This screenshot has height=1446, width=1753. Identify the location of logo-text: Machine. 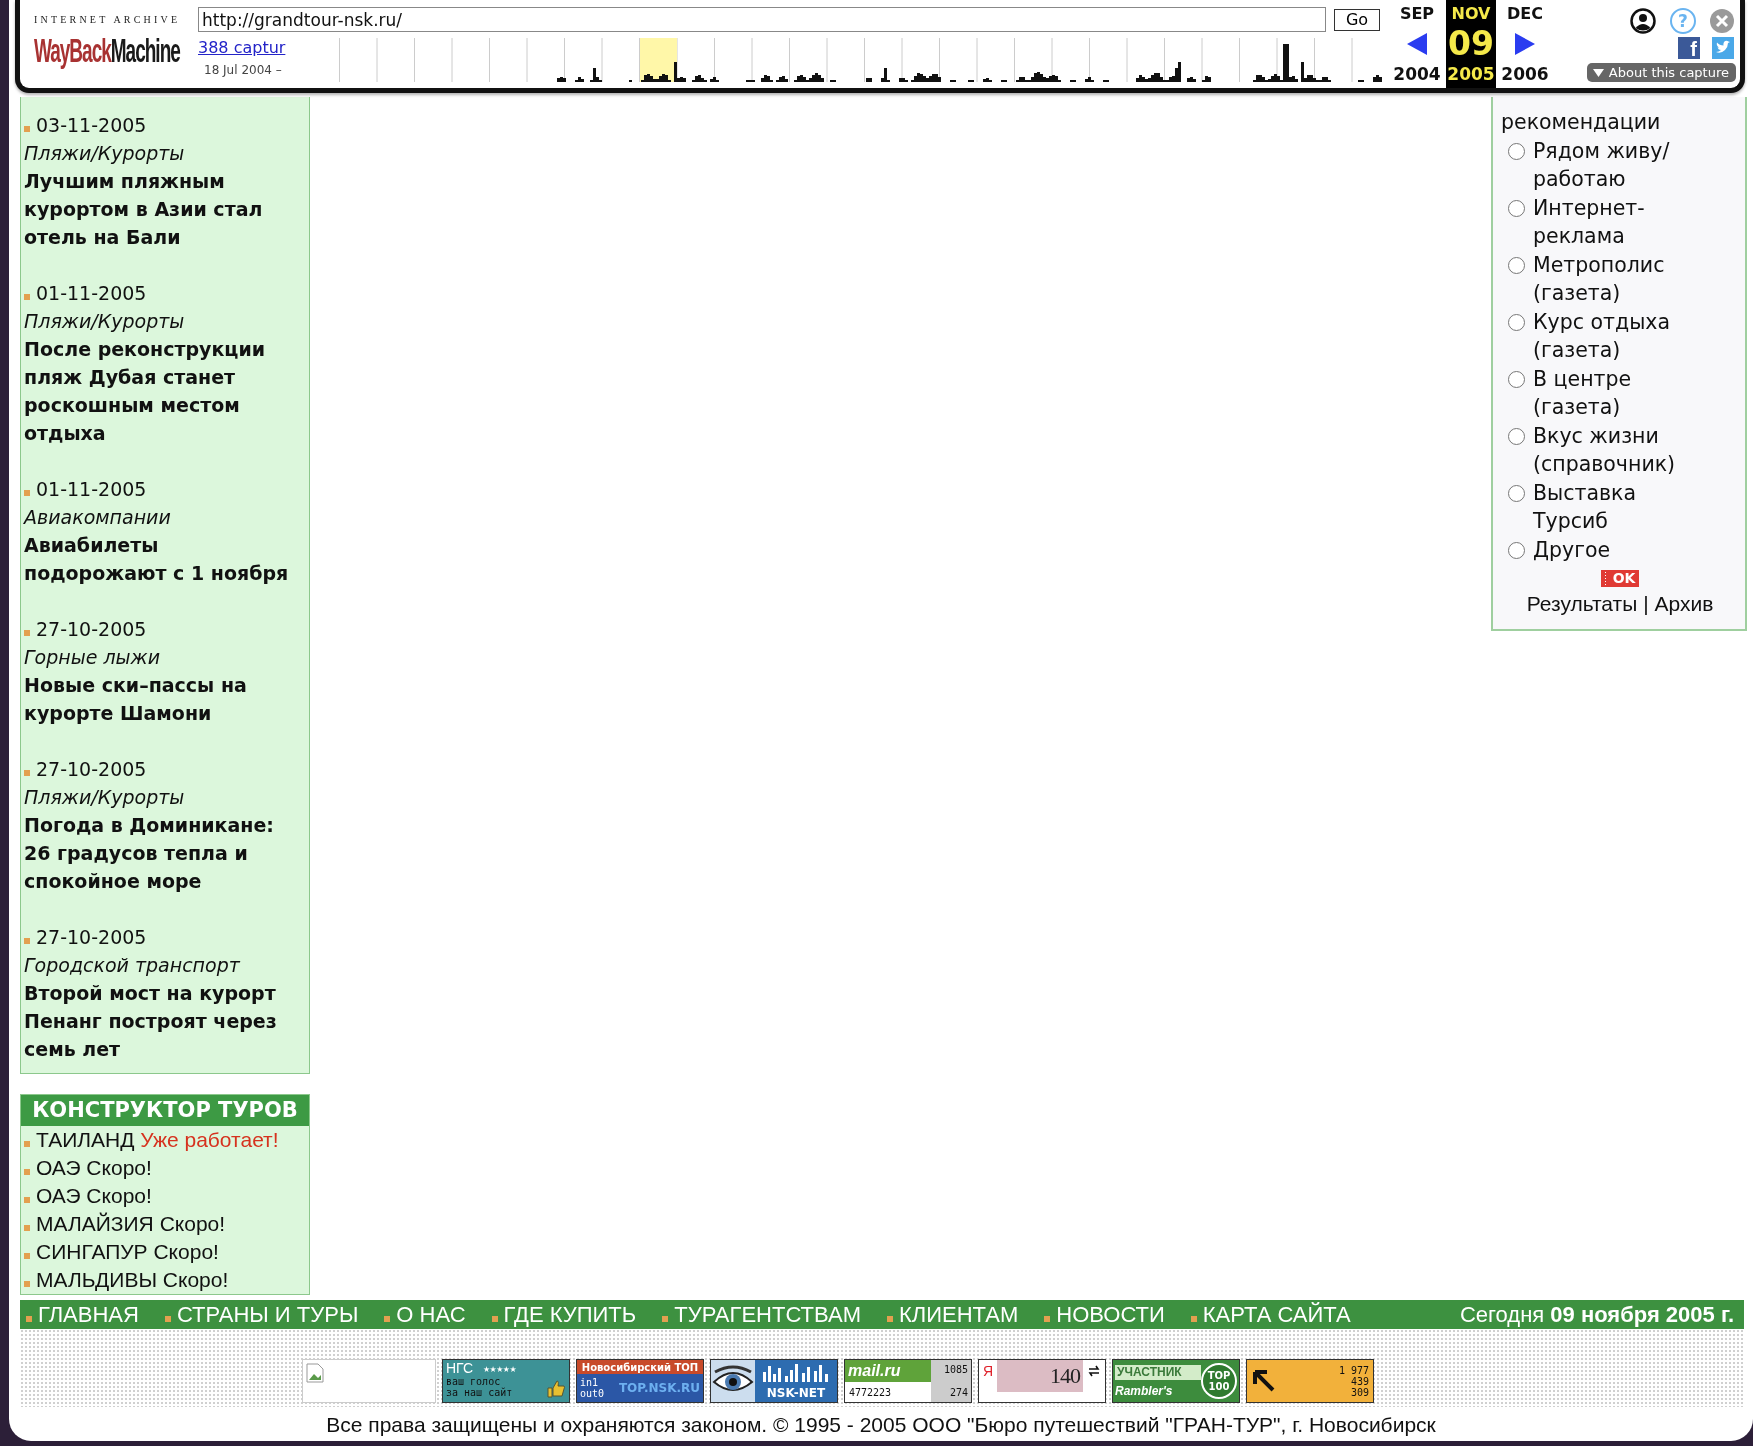
(145, 50).